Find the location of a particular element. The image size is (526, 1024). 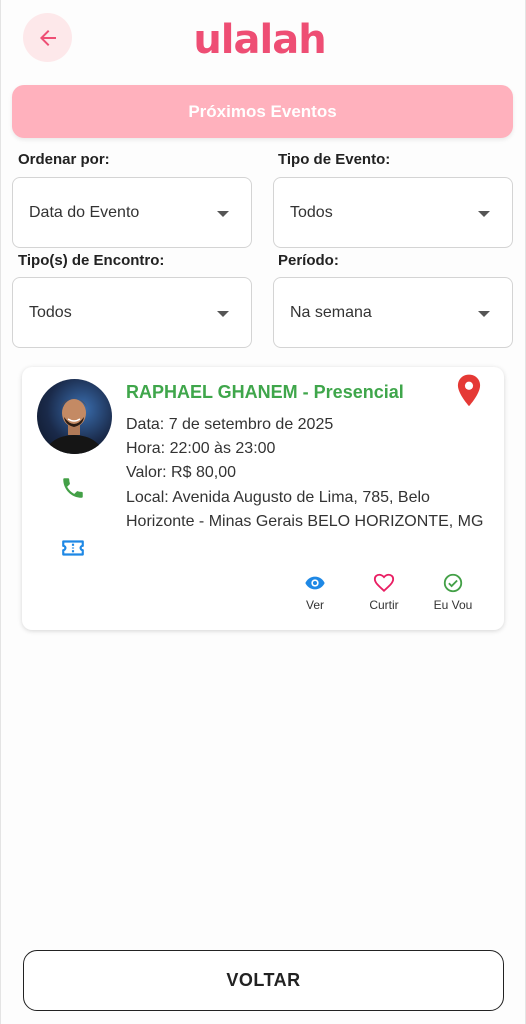

eu-vou-button: Eu Vou is located at coordinates (453, 592).